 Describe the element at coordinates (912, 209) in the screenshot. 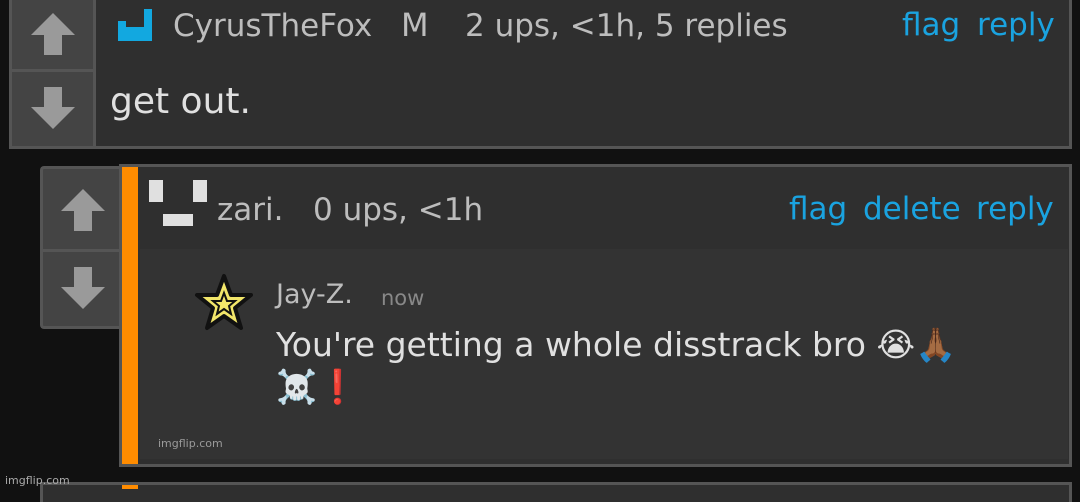

I see `delete-link: delete` at that location.